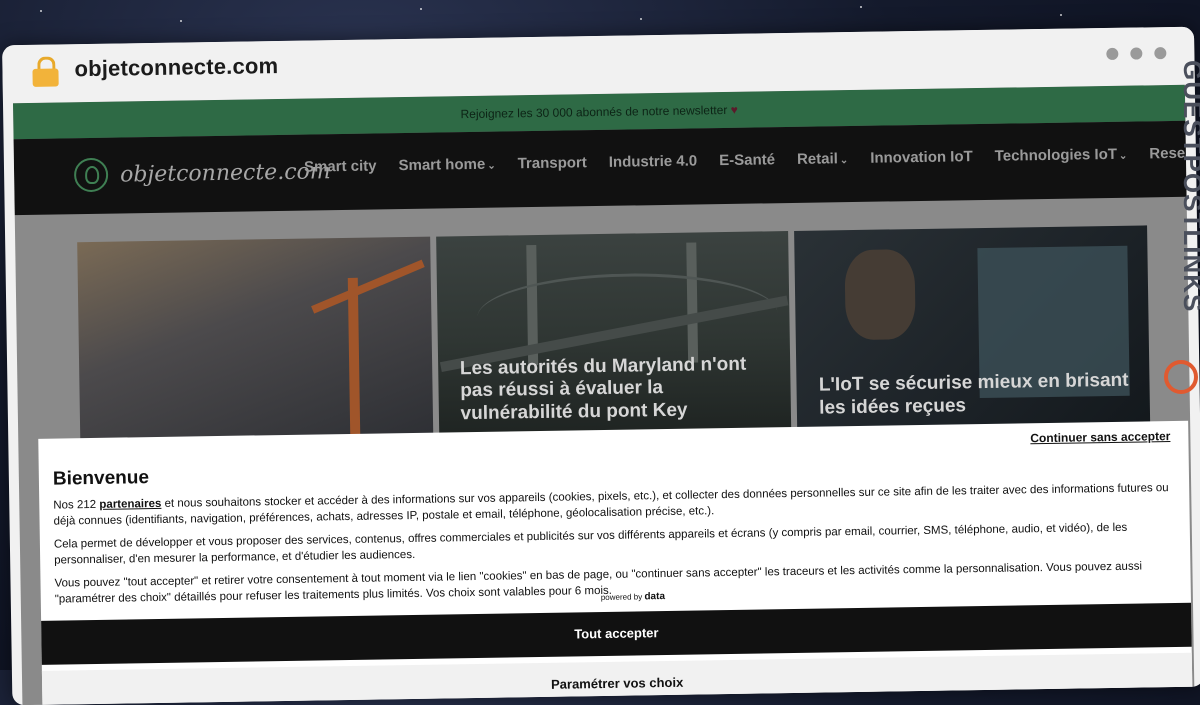 Image resolution: width=1200 pixels, height=705 pixels. Describe the element at coordinates (734, 109) in the screenshot. I see `heart-icon: ♥` at that location.